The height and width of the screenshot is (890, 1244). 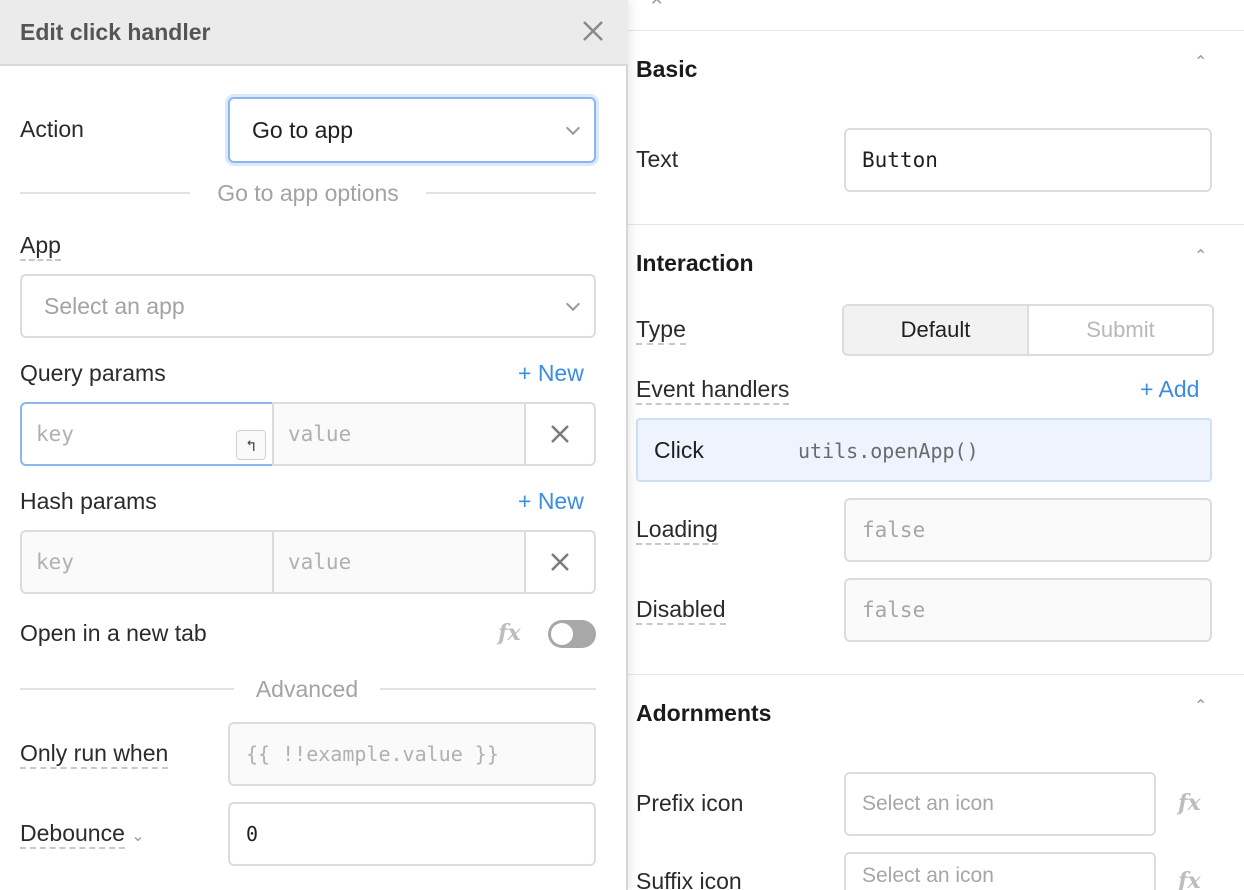 I want to click on modal-title: Edit click handler, so click(x=115, y=32).